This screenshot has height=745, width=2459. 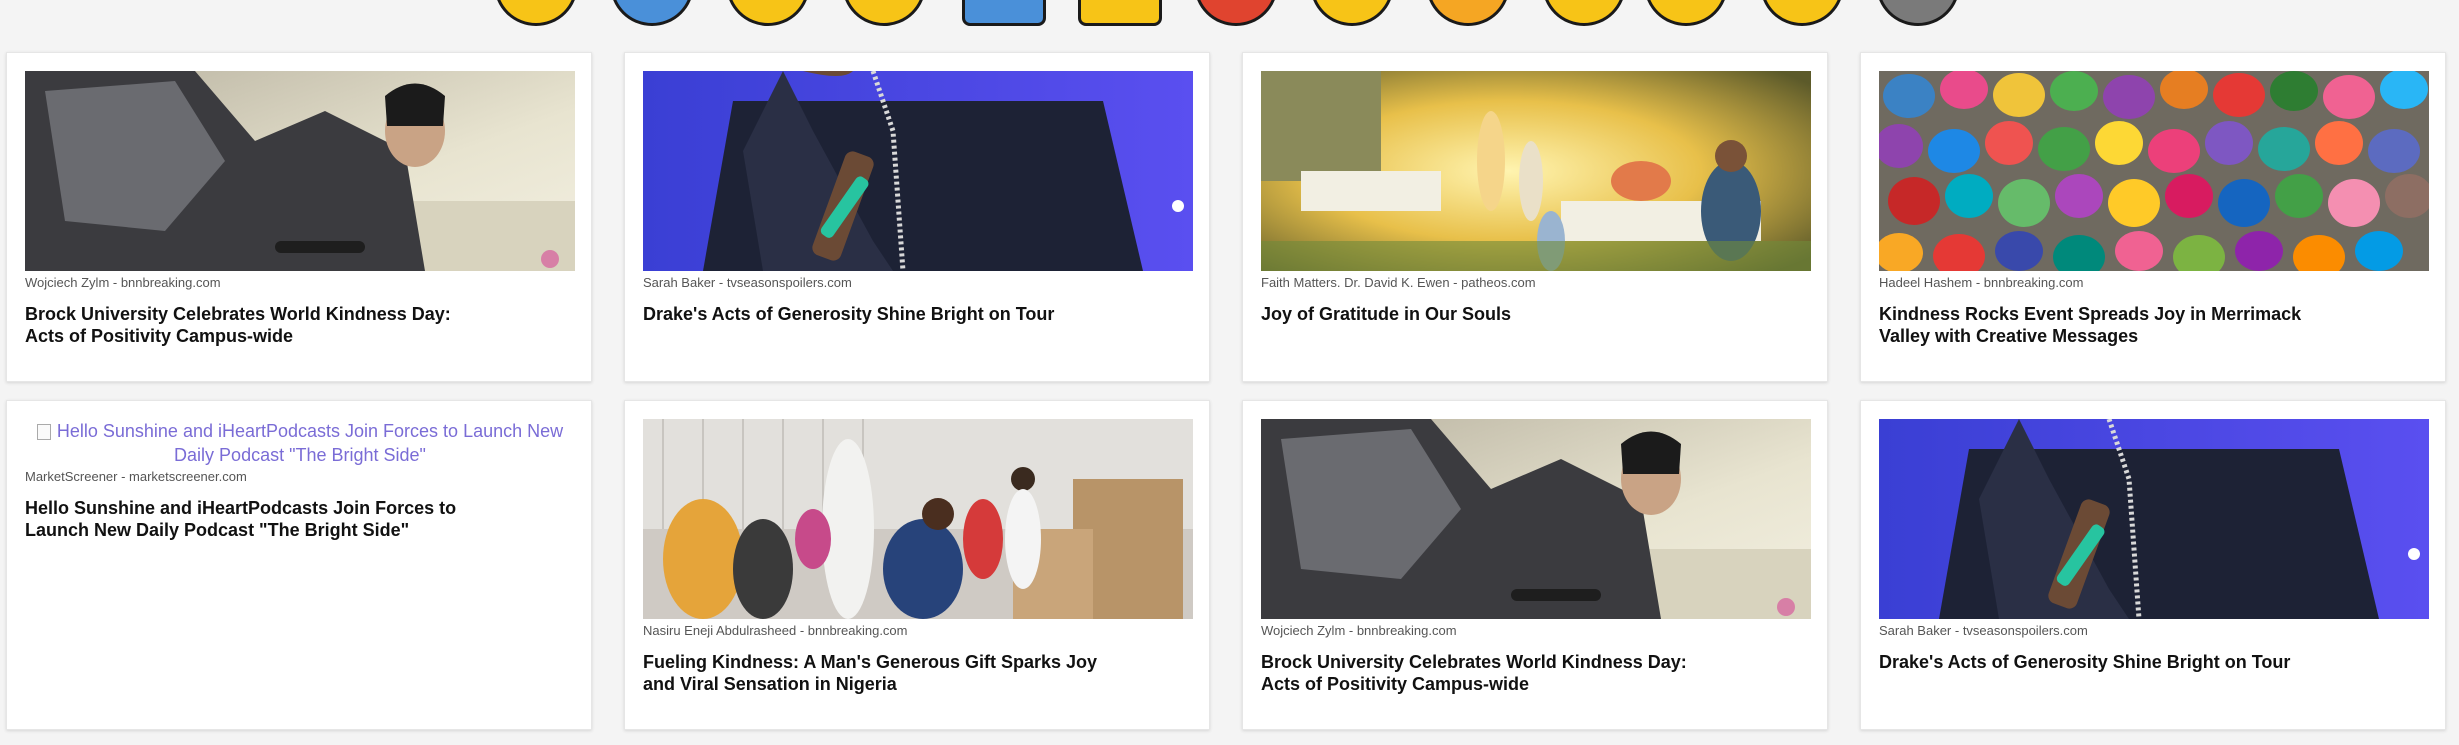 What do you see at coordinates (43, 432) in the screenshot?
I see `broken-image-icon` at bounding box center [43, 432].